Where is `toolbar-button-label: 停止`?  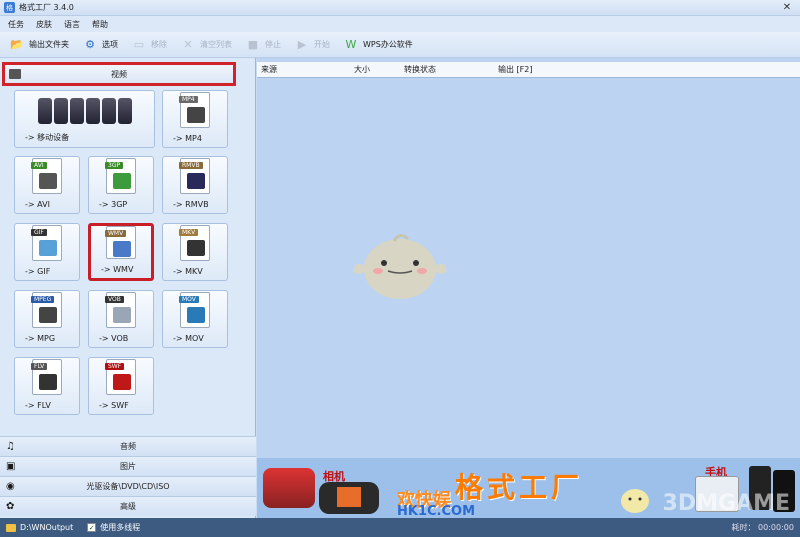
toolbar-button-label: 停止 is located at coordinates (273, 44).